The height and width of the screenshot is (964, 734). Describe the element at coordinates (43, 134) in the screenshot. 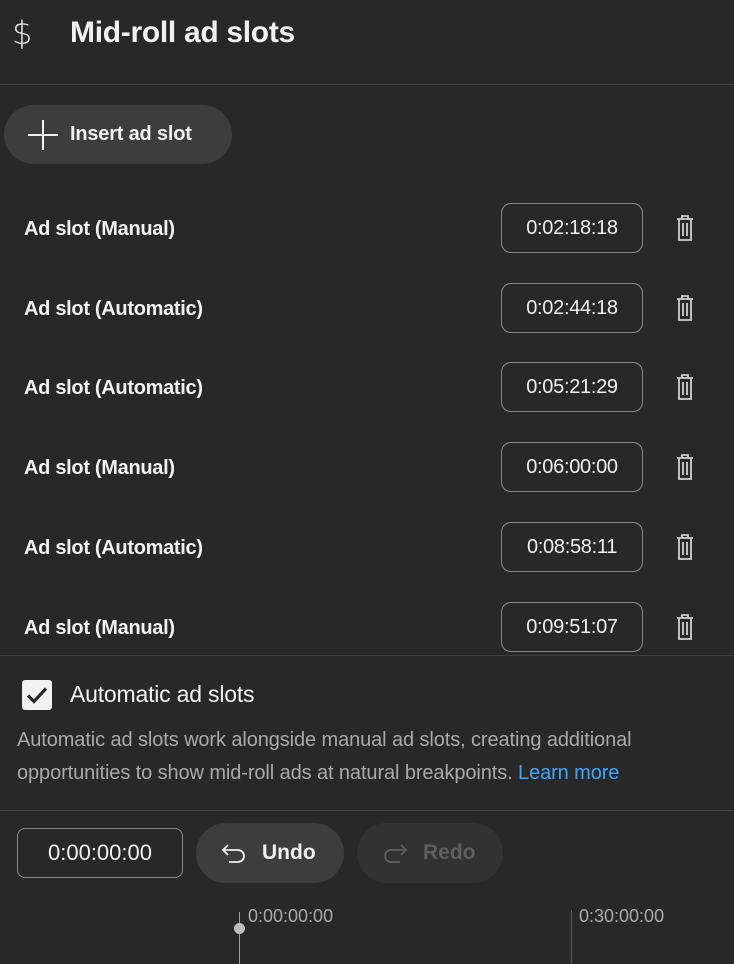

I see `plus-icon` at that location.